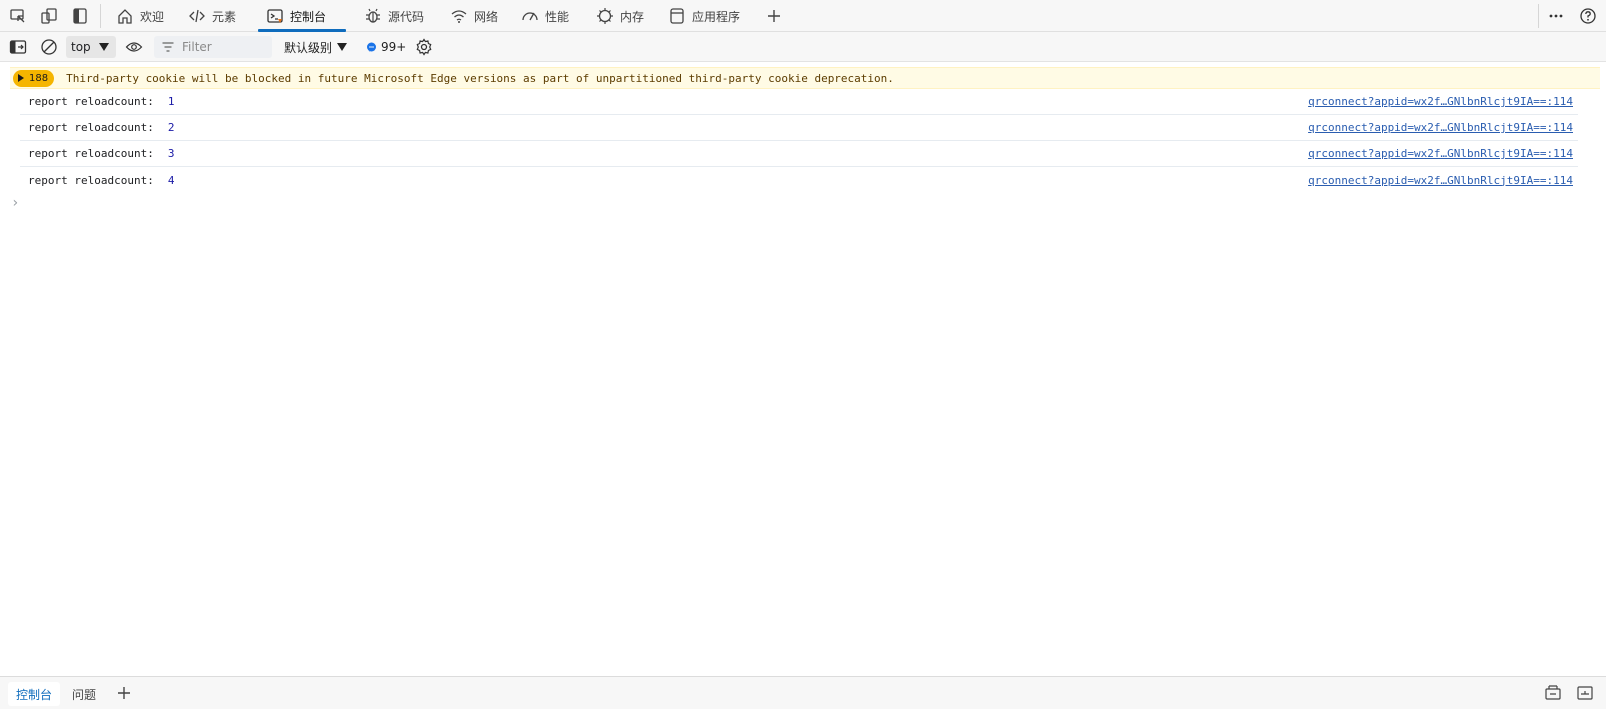 The image size is (1606, 709). I want to click on tab-network: 网络, so click(474, 16).